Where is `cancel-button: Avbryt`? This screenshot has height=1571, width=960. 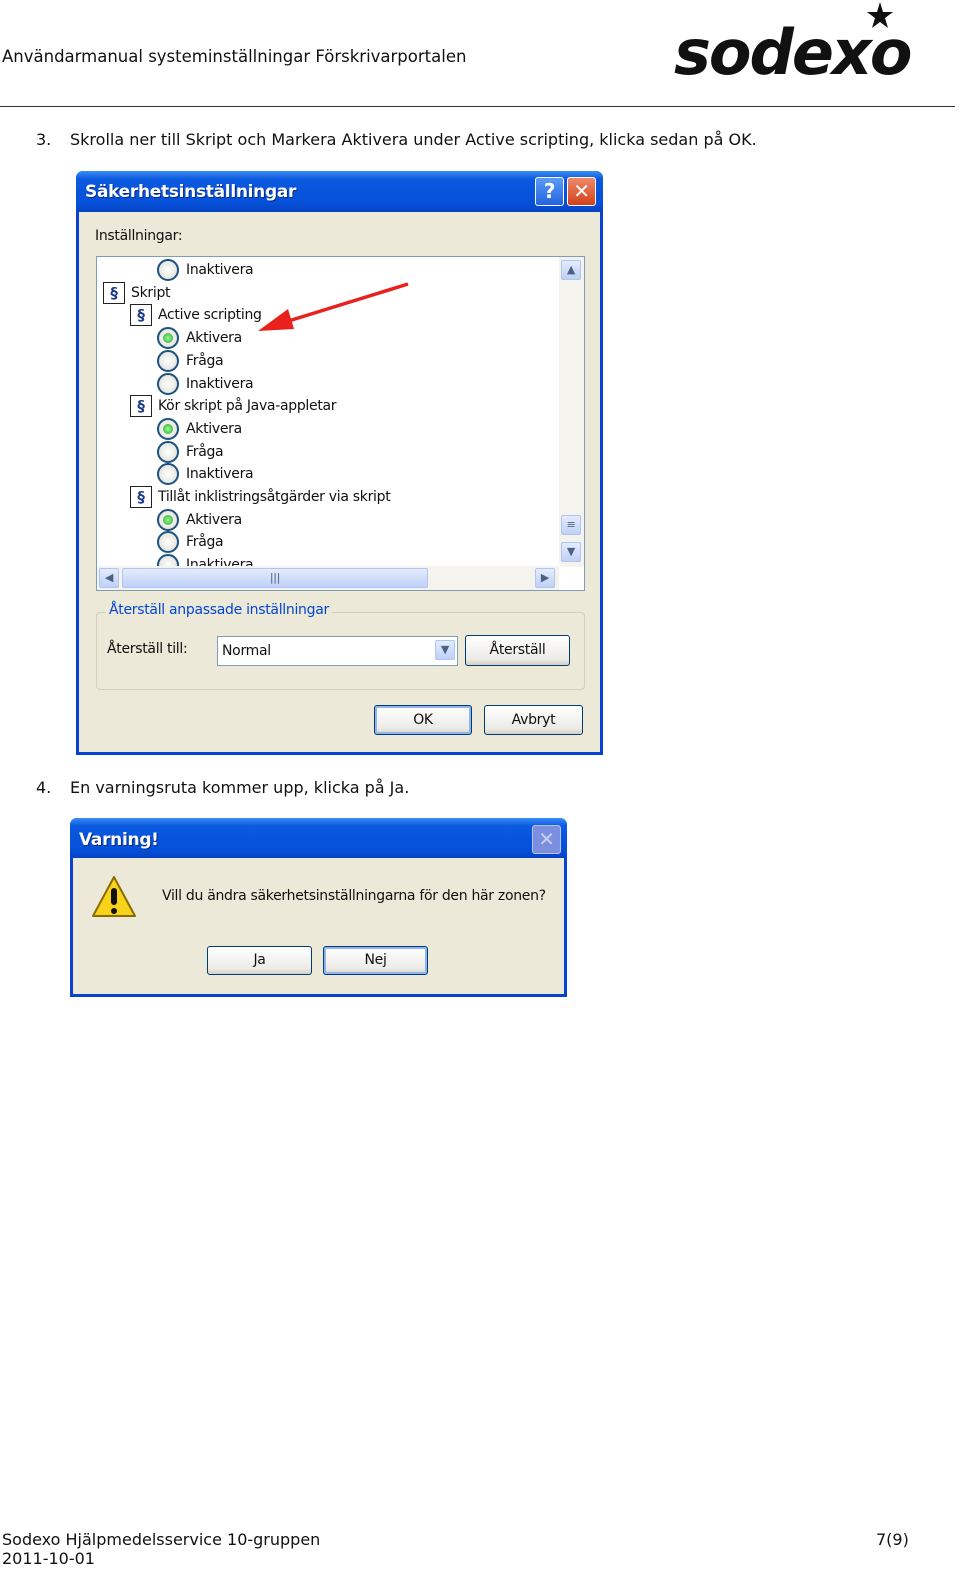
cancel-button: Avbryt is located at coordinates (533, 720).